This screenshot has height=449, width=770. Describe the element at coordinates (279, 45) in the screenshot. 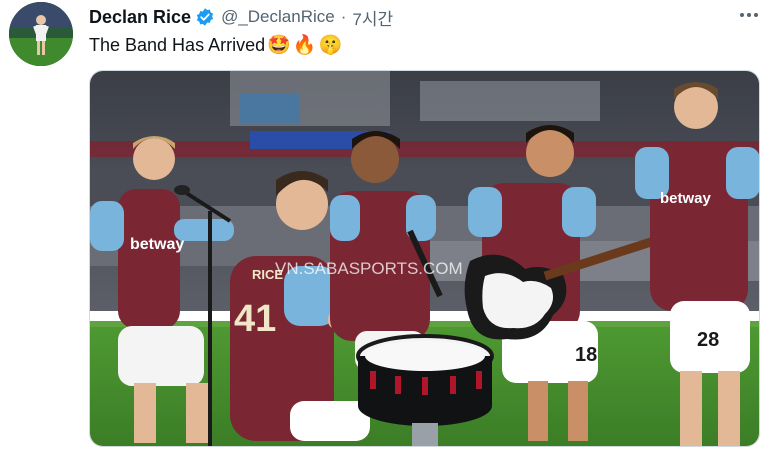

I see `star-struck-emoji: 🤩` at that location.